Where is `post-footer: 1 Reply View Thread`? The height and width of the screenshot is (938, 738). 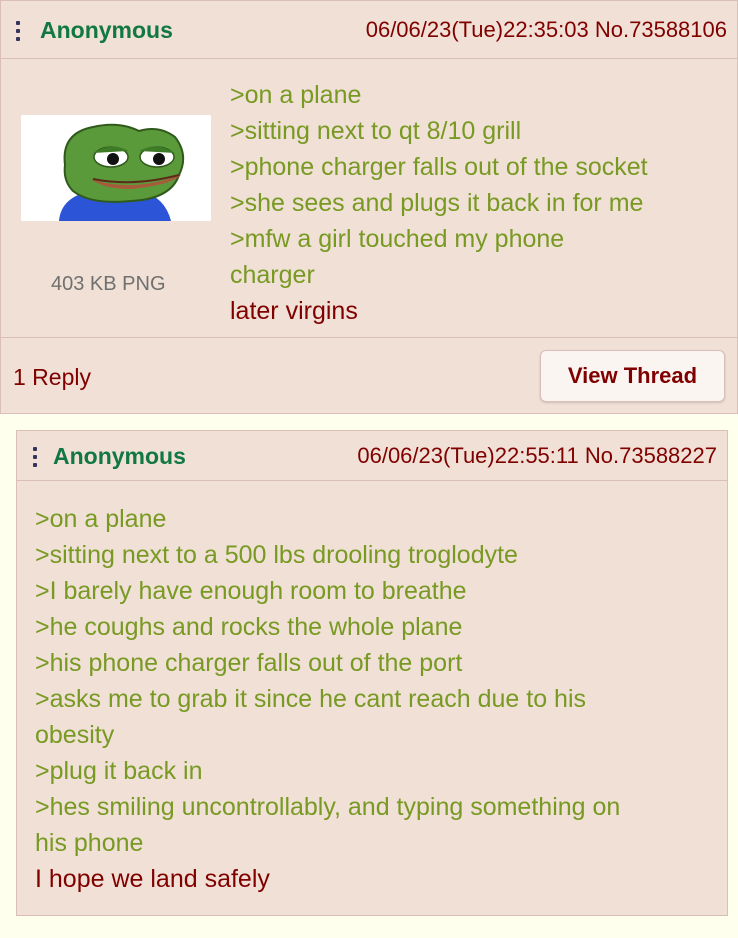 post-footer: 1 Reply View Thread is located at coordinates (369, 375).